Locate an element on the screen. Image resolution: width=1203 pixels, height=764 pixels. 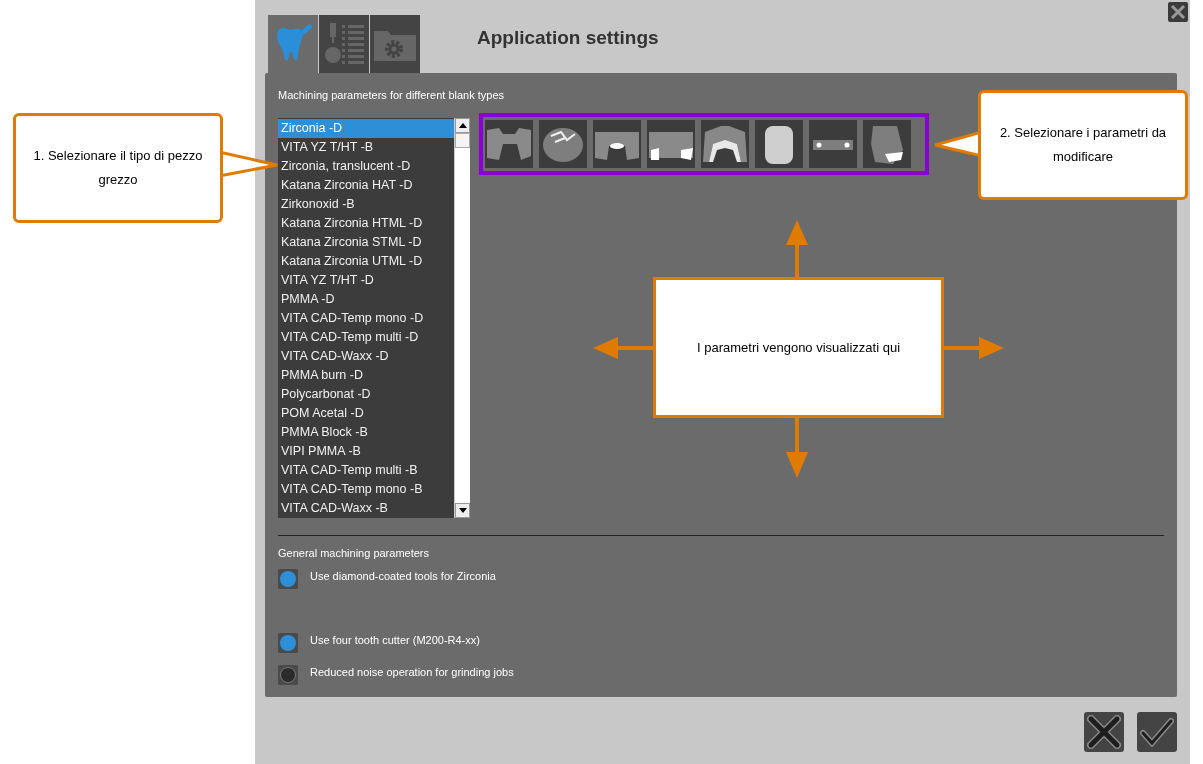
cross-icon is located at coordinates (1104, 732).